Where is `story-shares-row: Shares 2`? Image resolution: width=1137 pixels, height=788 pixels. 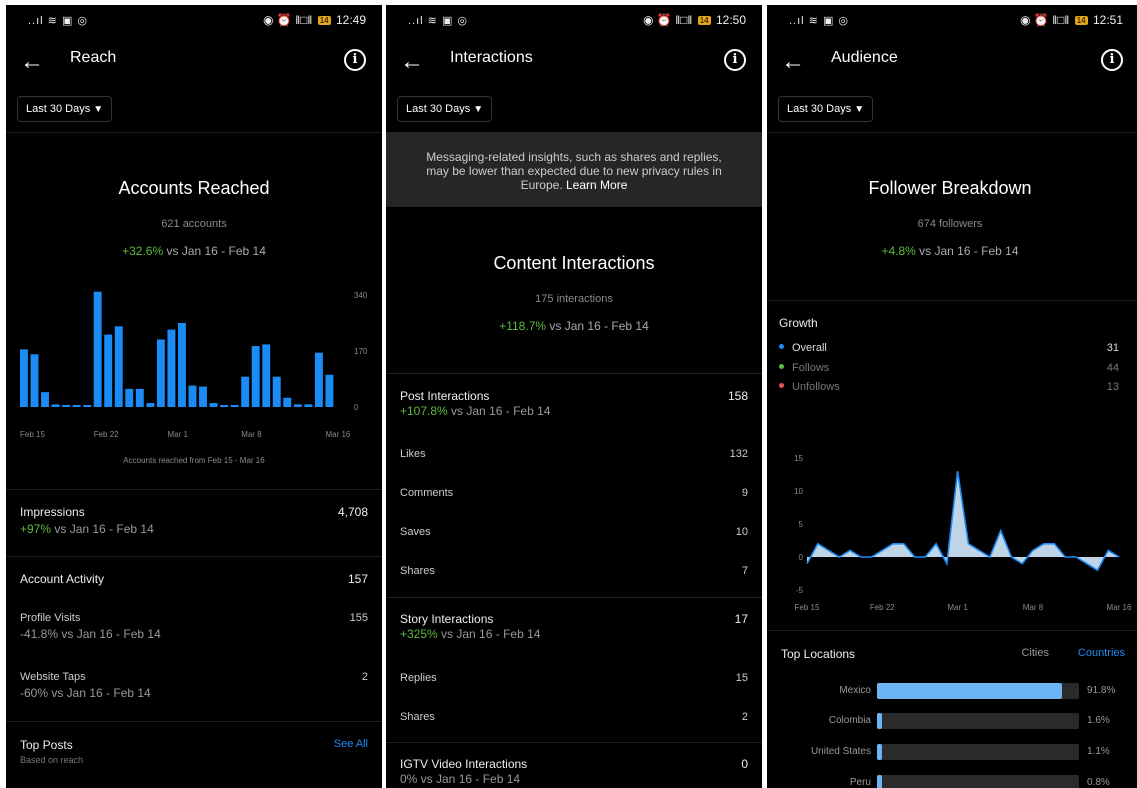 story-shares-row: Shares 2 is located at coordinates (574, 717).